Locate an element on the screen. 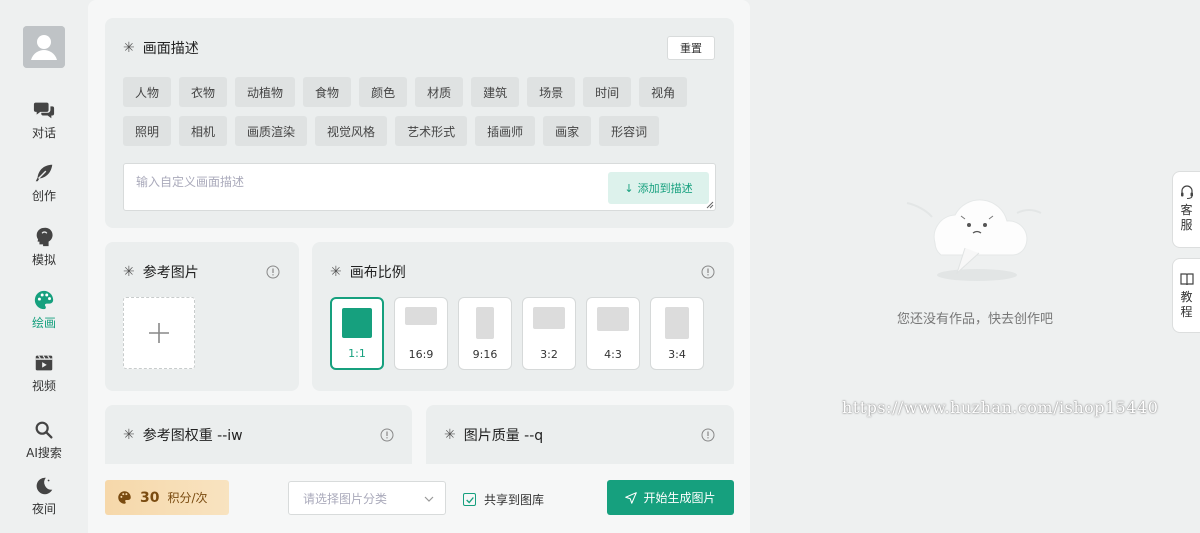  category-placeholder: 请选择图片分类 is located at coordinates (345, 498).